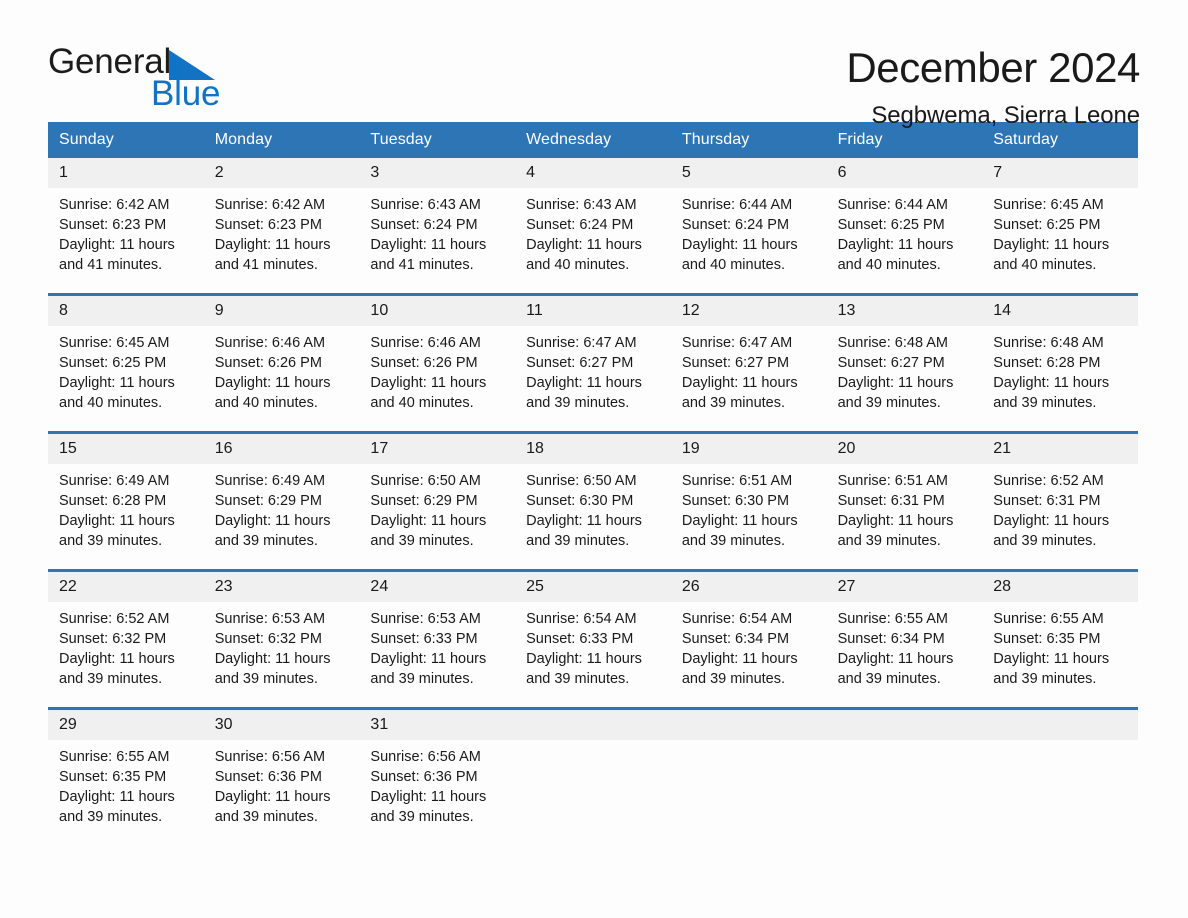  Describe the element at coordinates (904, 173) in the screenshot. I see `day-number: 6` at that location.